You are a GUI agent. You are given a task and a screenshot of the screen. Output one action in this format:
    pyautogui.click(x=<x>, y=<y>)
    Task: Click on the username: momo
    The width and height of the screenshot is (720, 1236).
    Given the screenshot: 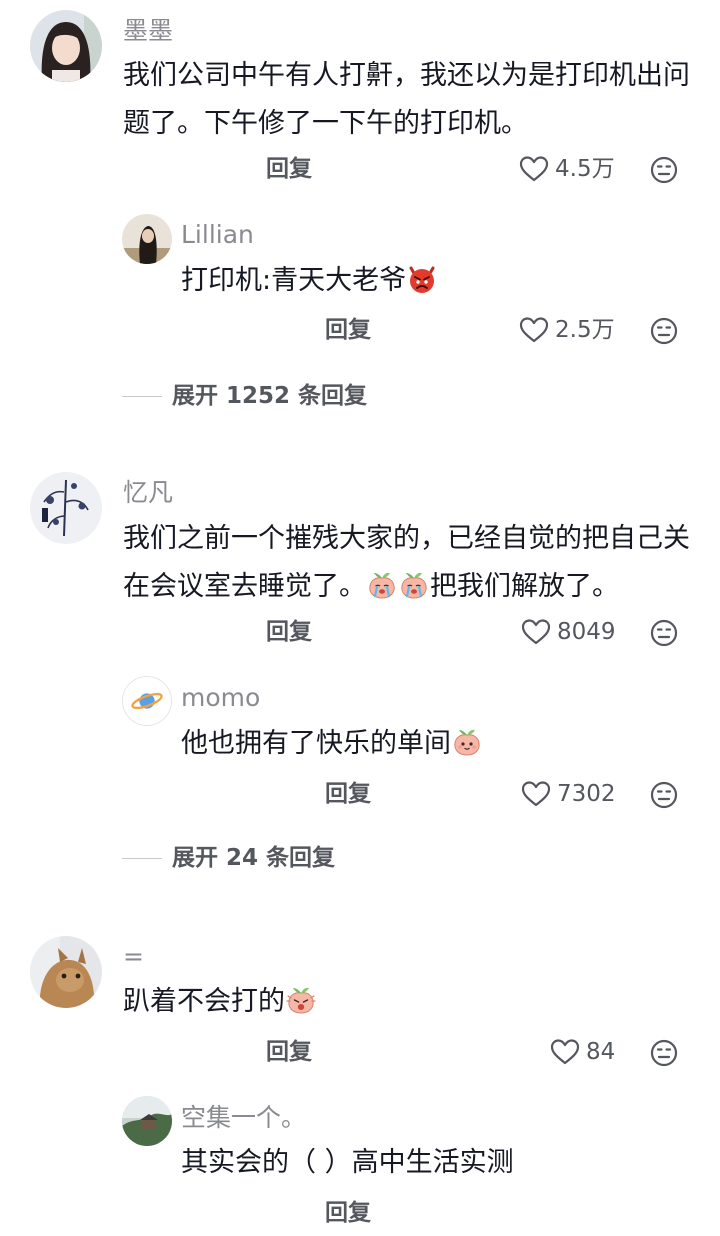 What is the action you would take?
    pyautogui.click(x=220, y=698)
    